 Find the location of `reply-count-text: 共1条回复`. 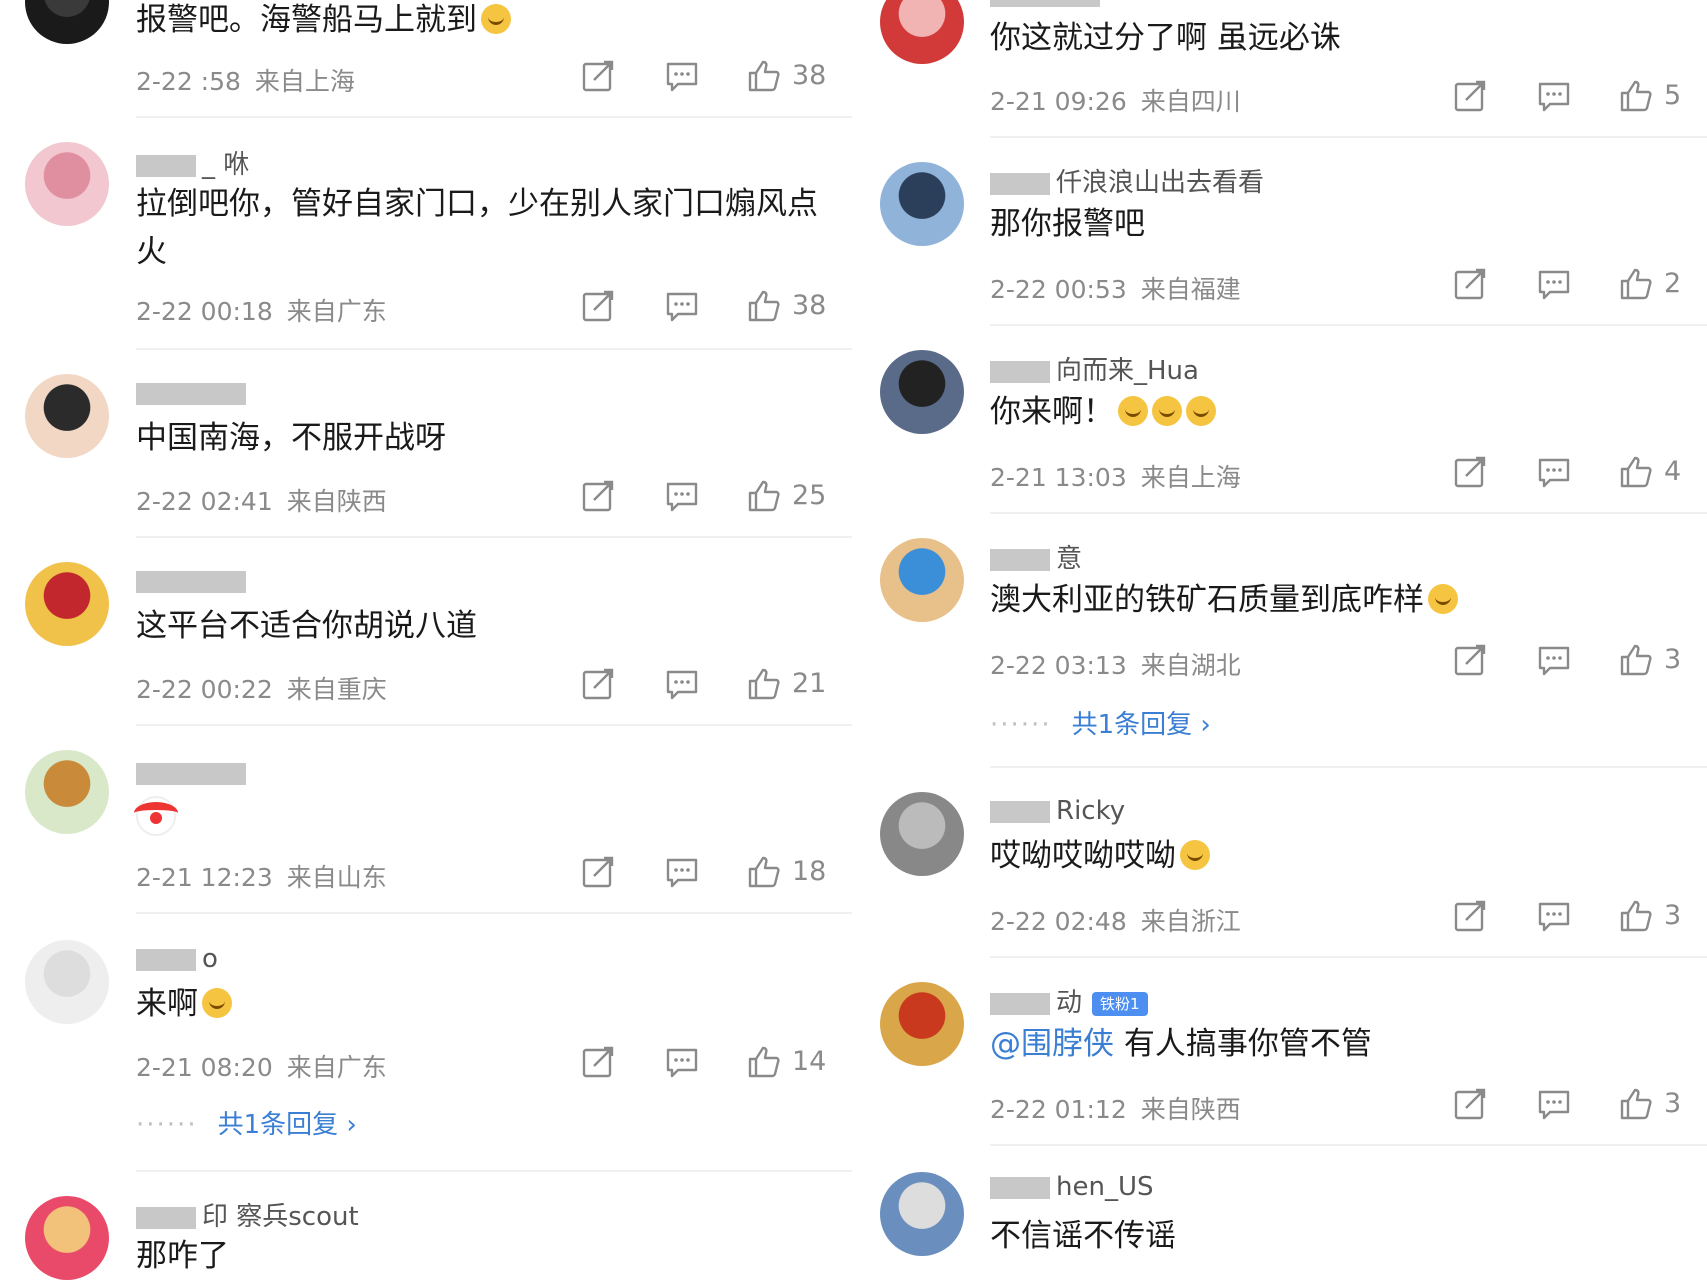

reply-count-text: 共1条回复 is located at coordinates (278, 1125).